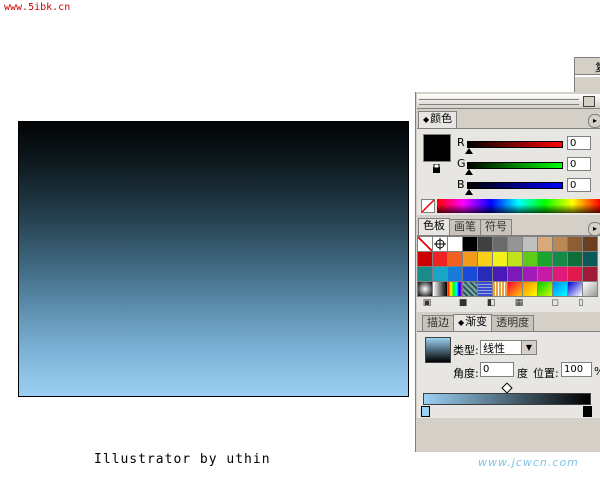 The width and height of the screenshot is (600, 481). I want to click on fill-color-swatch, so click(437, 148).